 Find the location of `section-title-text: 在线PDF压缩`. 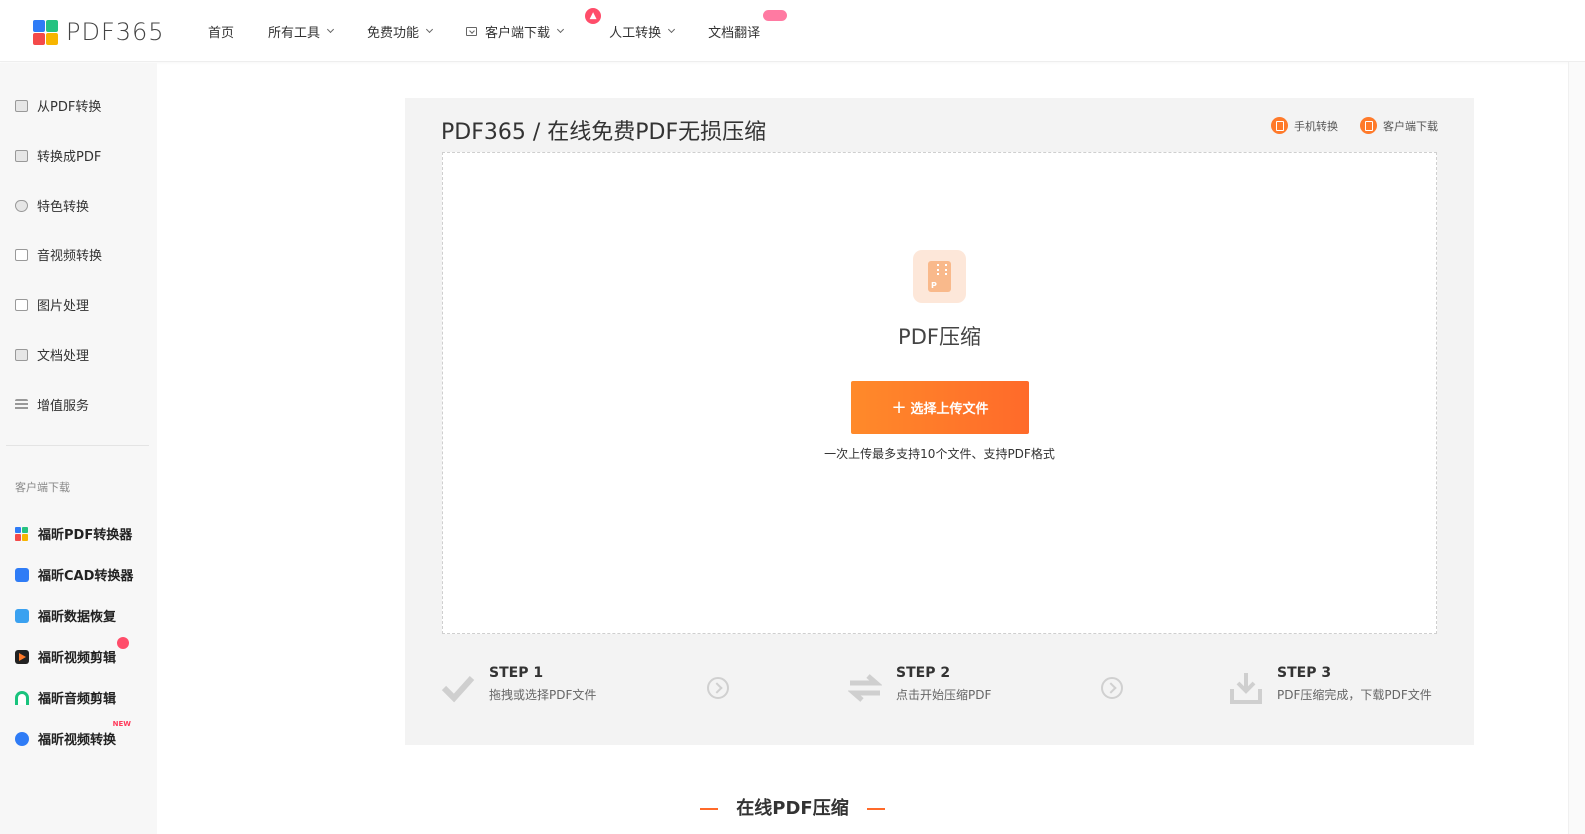

section-title-text: 在线PDF压缩 is located at coordinates (792, 808).